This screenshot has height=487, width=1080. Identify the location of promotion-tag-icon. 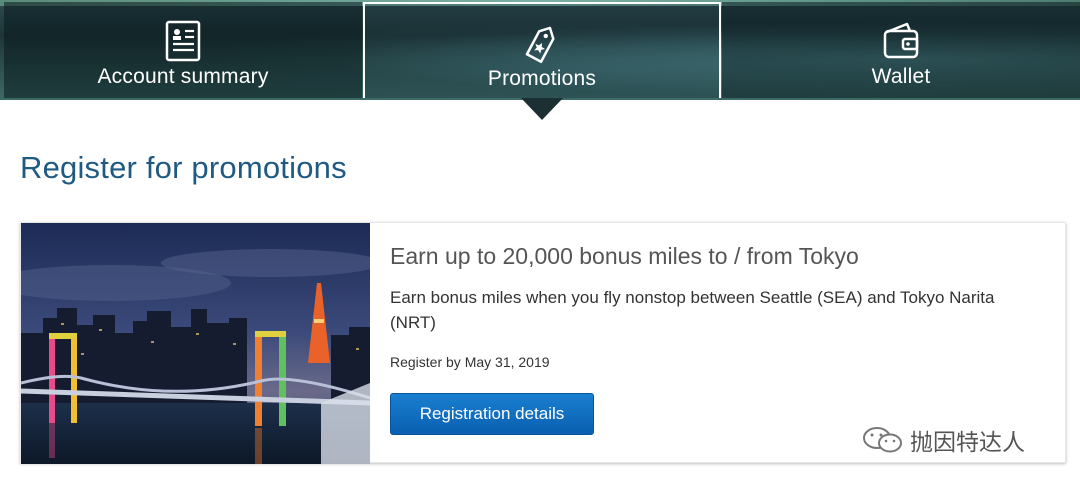
(540, 45).